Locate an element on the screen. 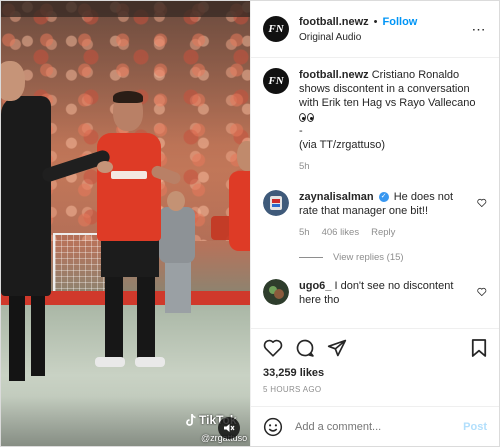  comment-meta: 5h 406 likes Reply is located at coordinates (383, 233).